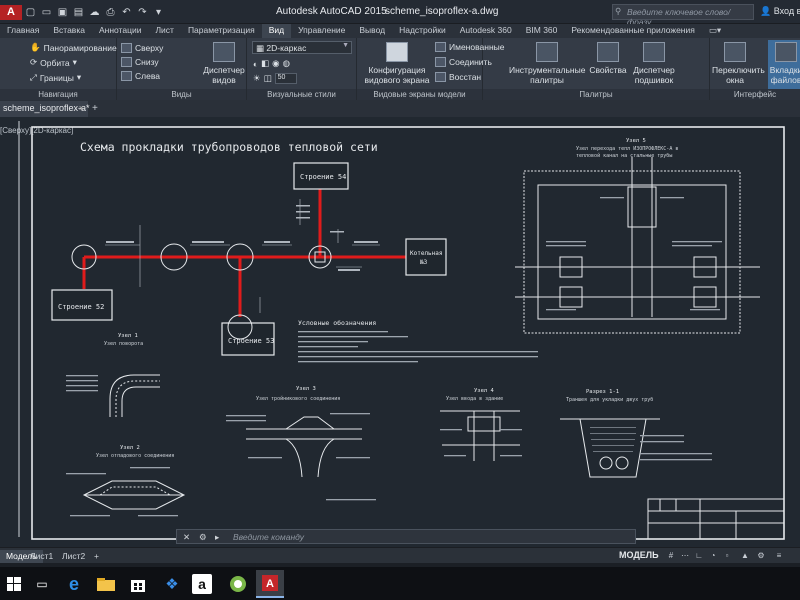 Image resolution: width=800 pixels, height=600 pixels. Describe the element at coordinates (639, 555) in the screenshot. I see `model-space-button: МОДЕЛЬ` at that location.